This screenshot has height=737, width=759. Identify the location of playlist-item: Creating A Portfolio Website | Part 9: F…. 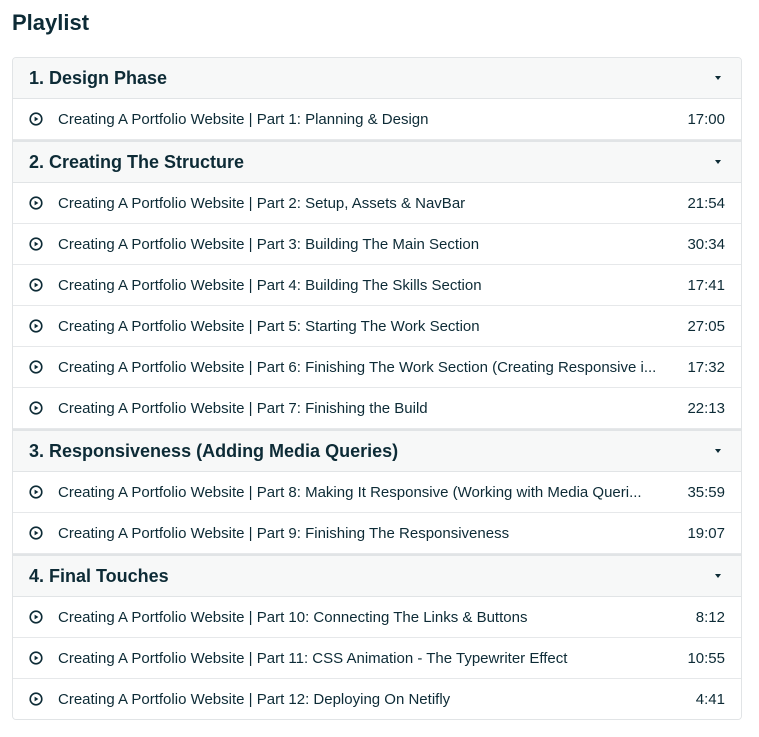
(377, 533).